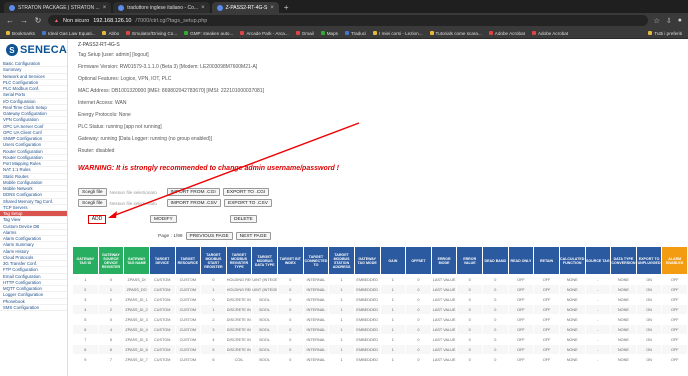  I want to click on column-header: ERROR VALUE, so click(469, 260).